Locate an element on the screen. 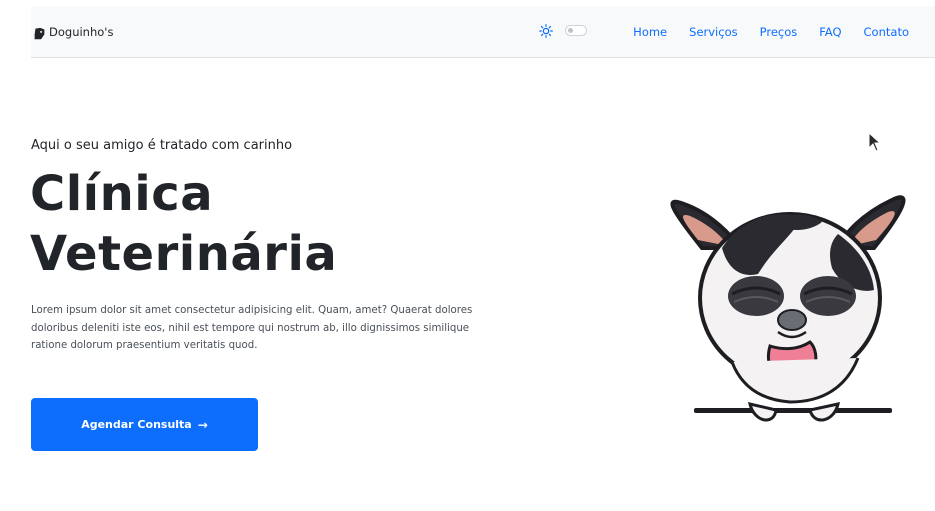 The height and width of the screenshot is (511, 935). nav-link-home: Home is located at coordinates (650, 32).